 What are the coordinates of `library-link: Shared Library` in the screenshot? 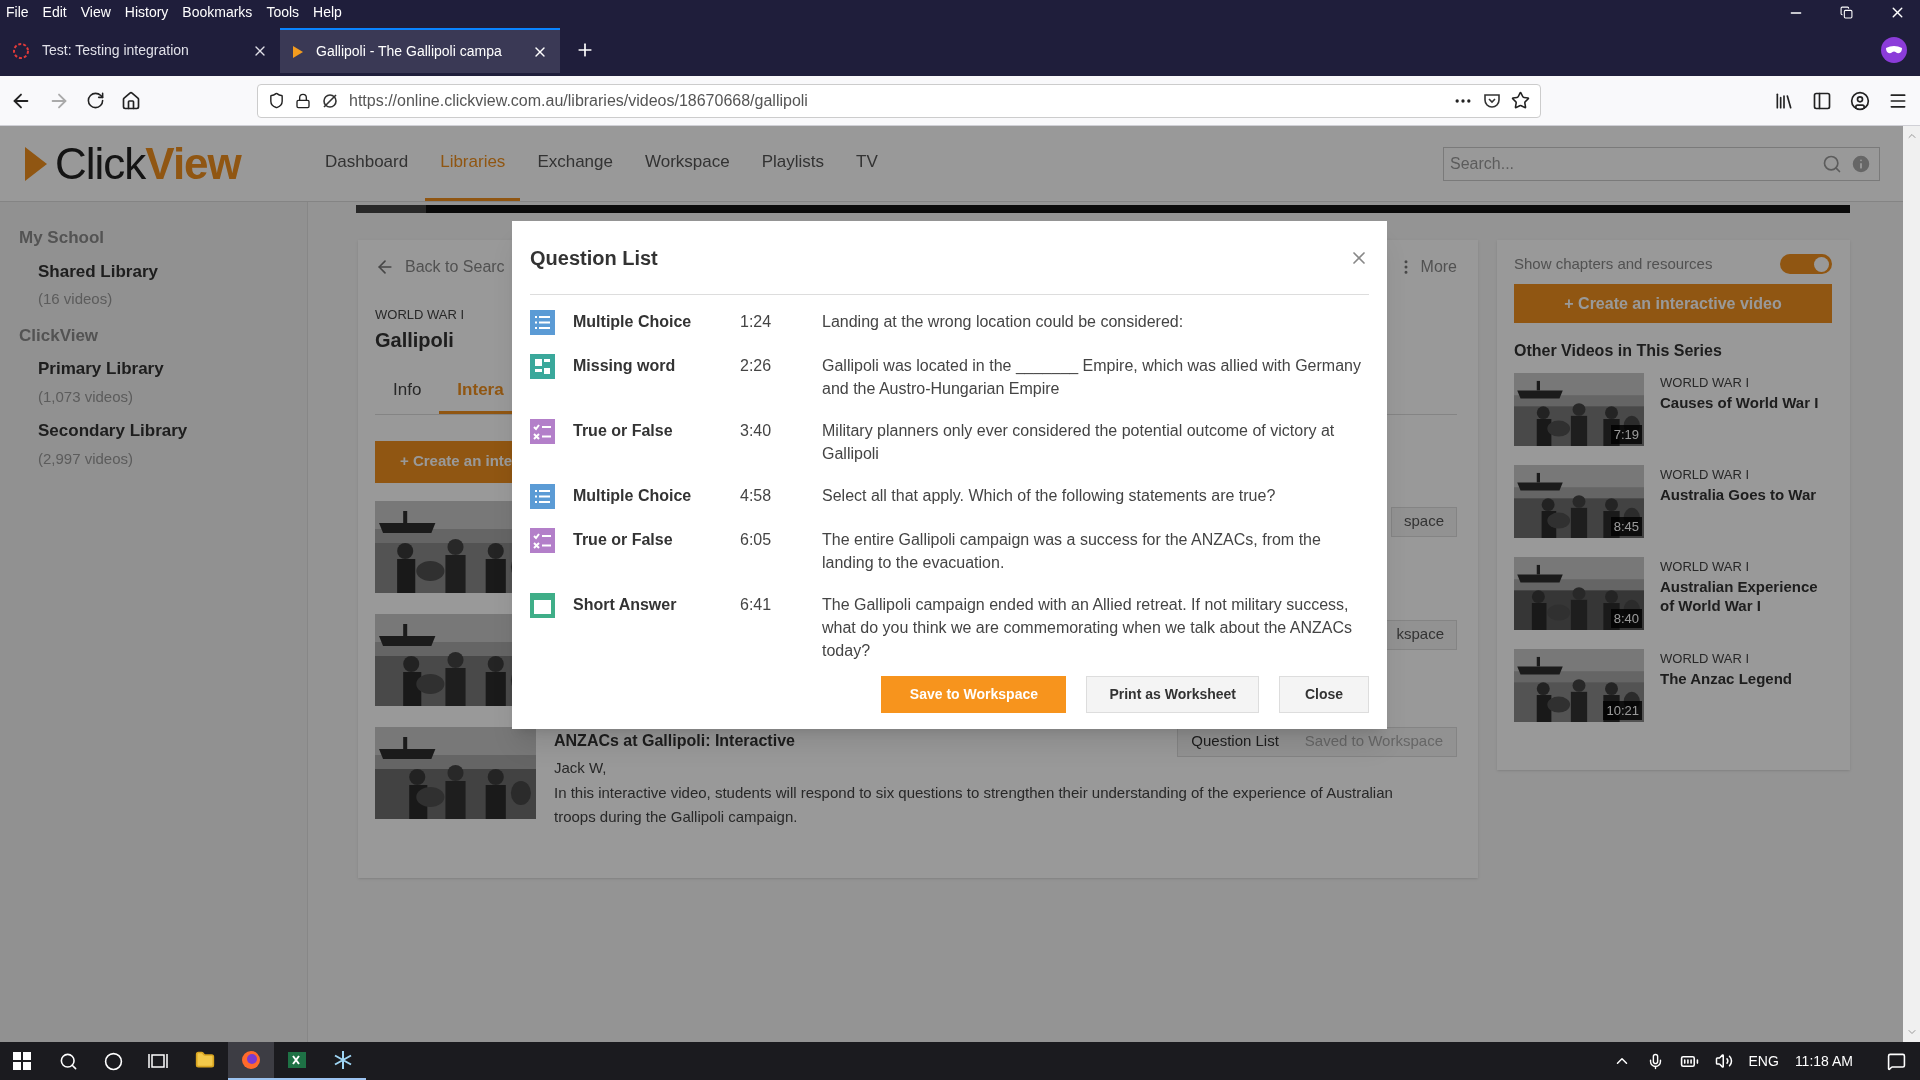 It's located at (172, 271).